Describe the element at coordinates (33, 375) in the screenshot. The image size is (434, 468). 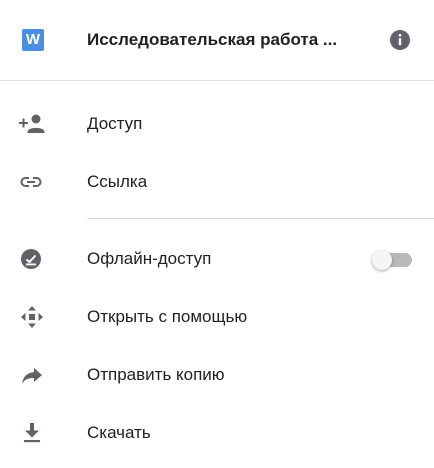
I see `share-arrow-icon` at that location.